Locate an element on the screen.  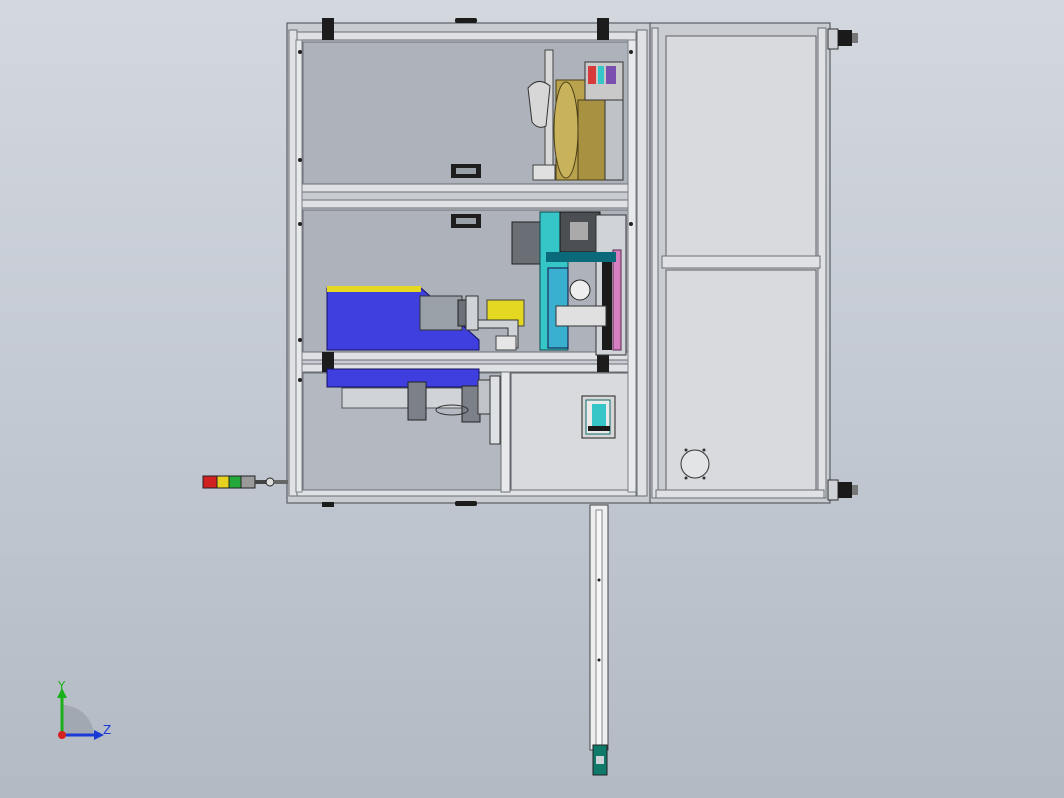
signal-tower-icon is located at coordinates (245, 482).